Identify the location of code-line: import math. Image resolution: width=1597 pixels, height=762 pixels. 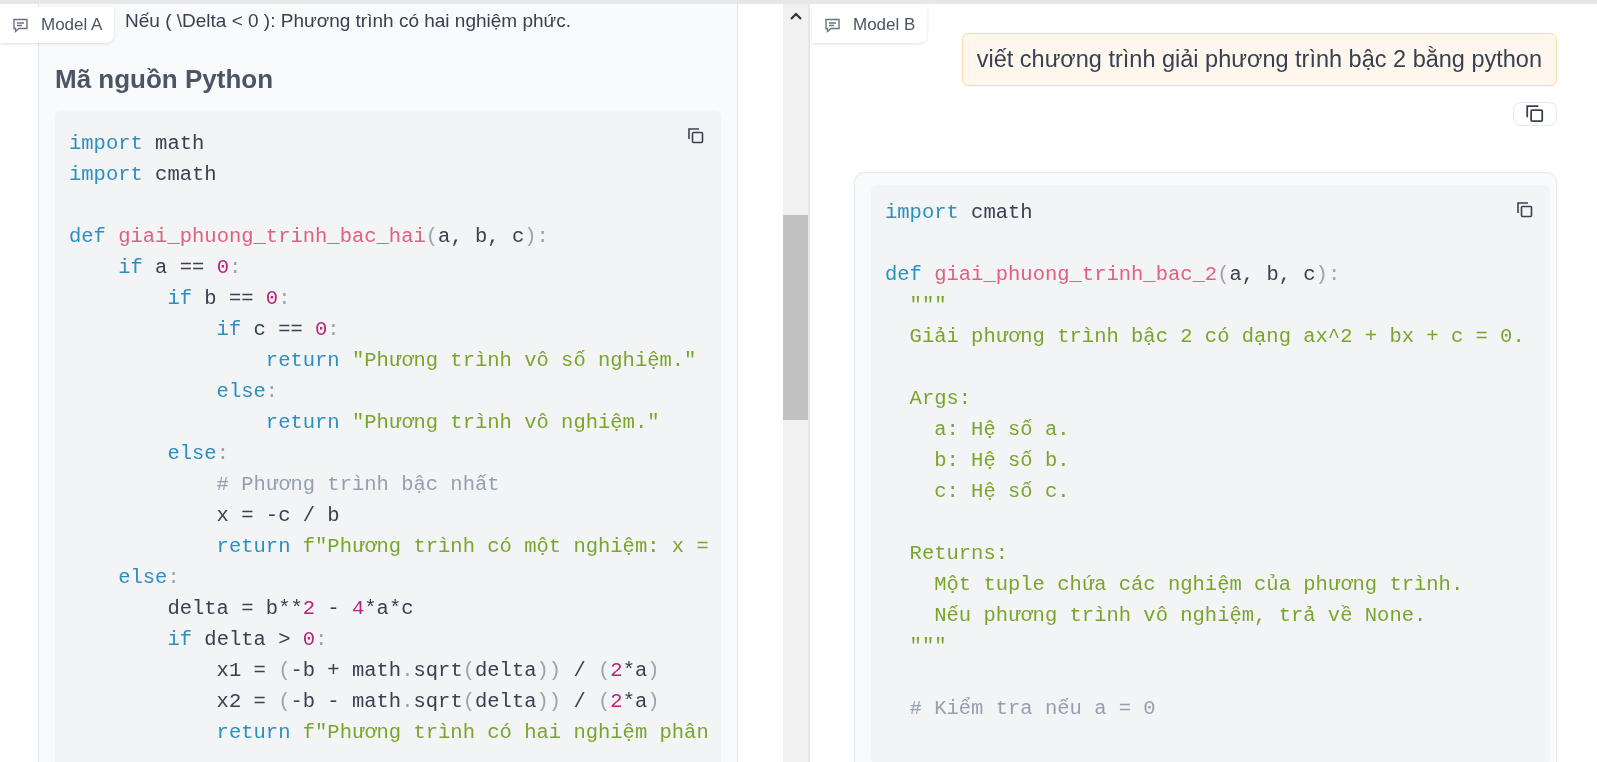
(137, 144).